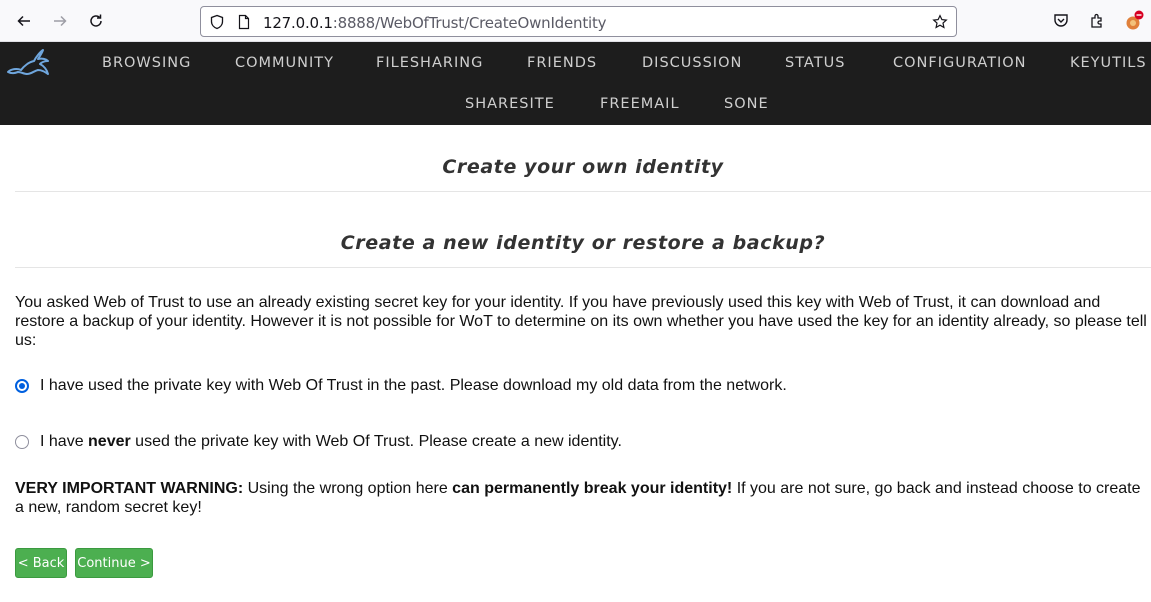 The height and width of the screenshot is (602, 1151). What do you see at coordinates (1134, 21) in the screenshot?
I see `addon-blocked-icon` at bounding box center [1134, 21].